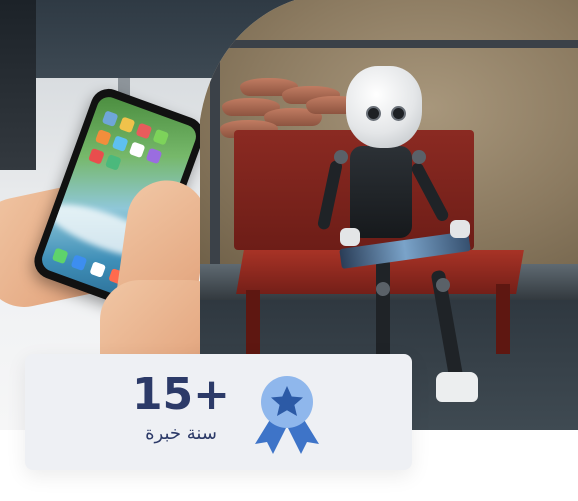 This screenshot has height=501, width=578. Describe the element at coordinates (381, 192) in the screenshot. I see `robot` at that location.